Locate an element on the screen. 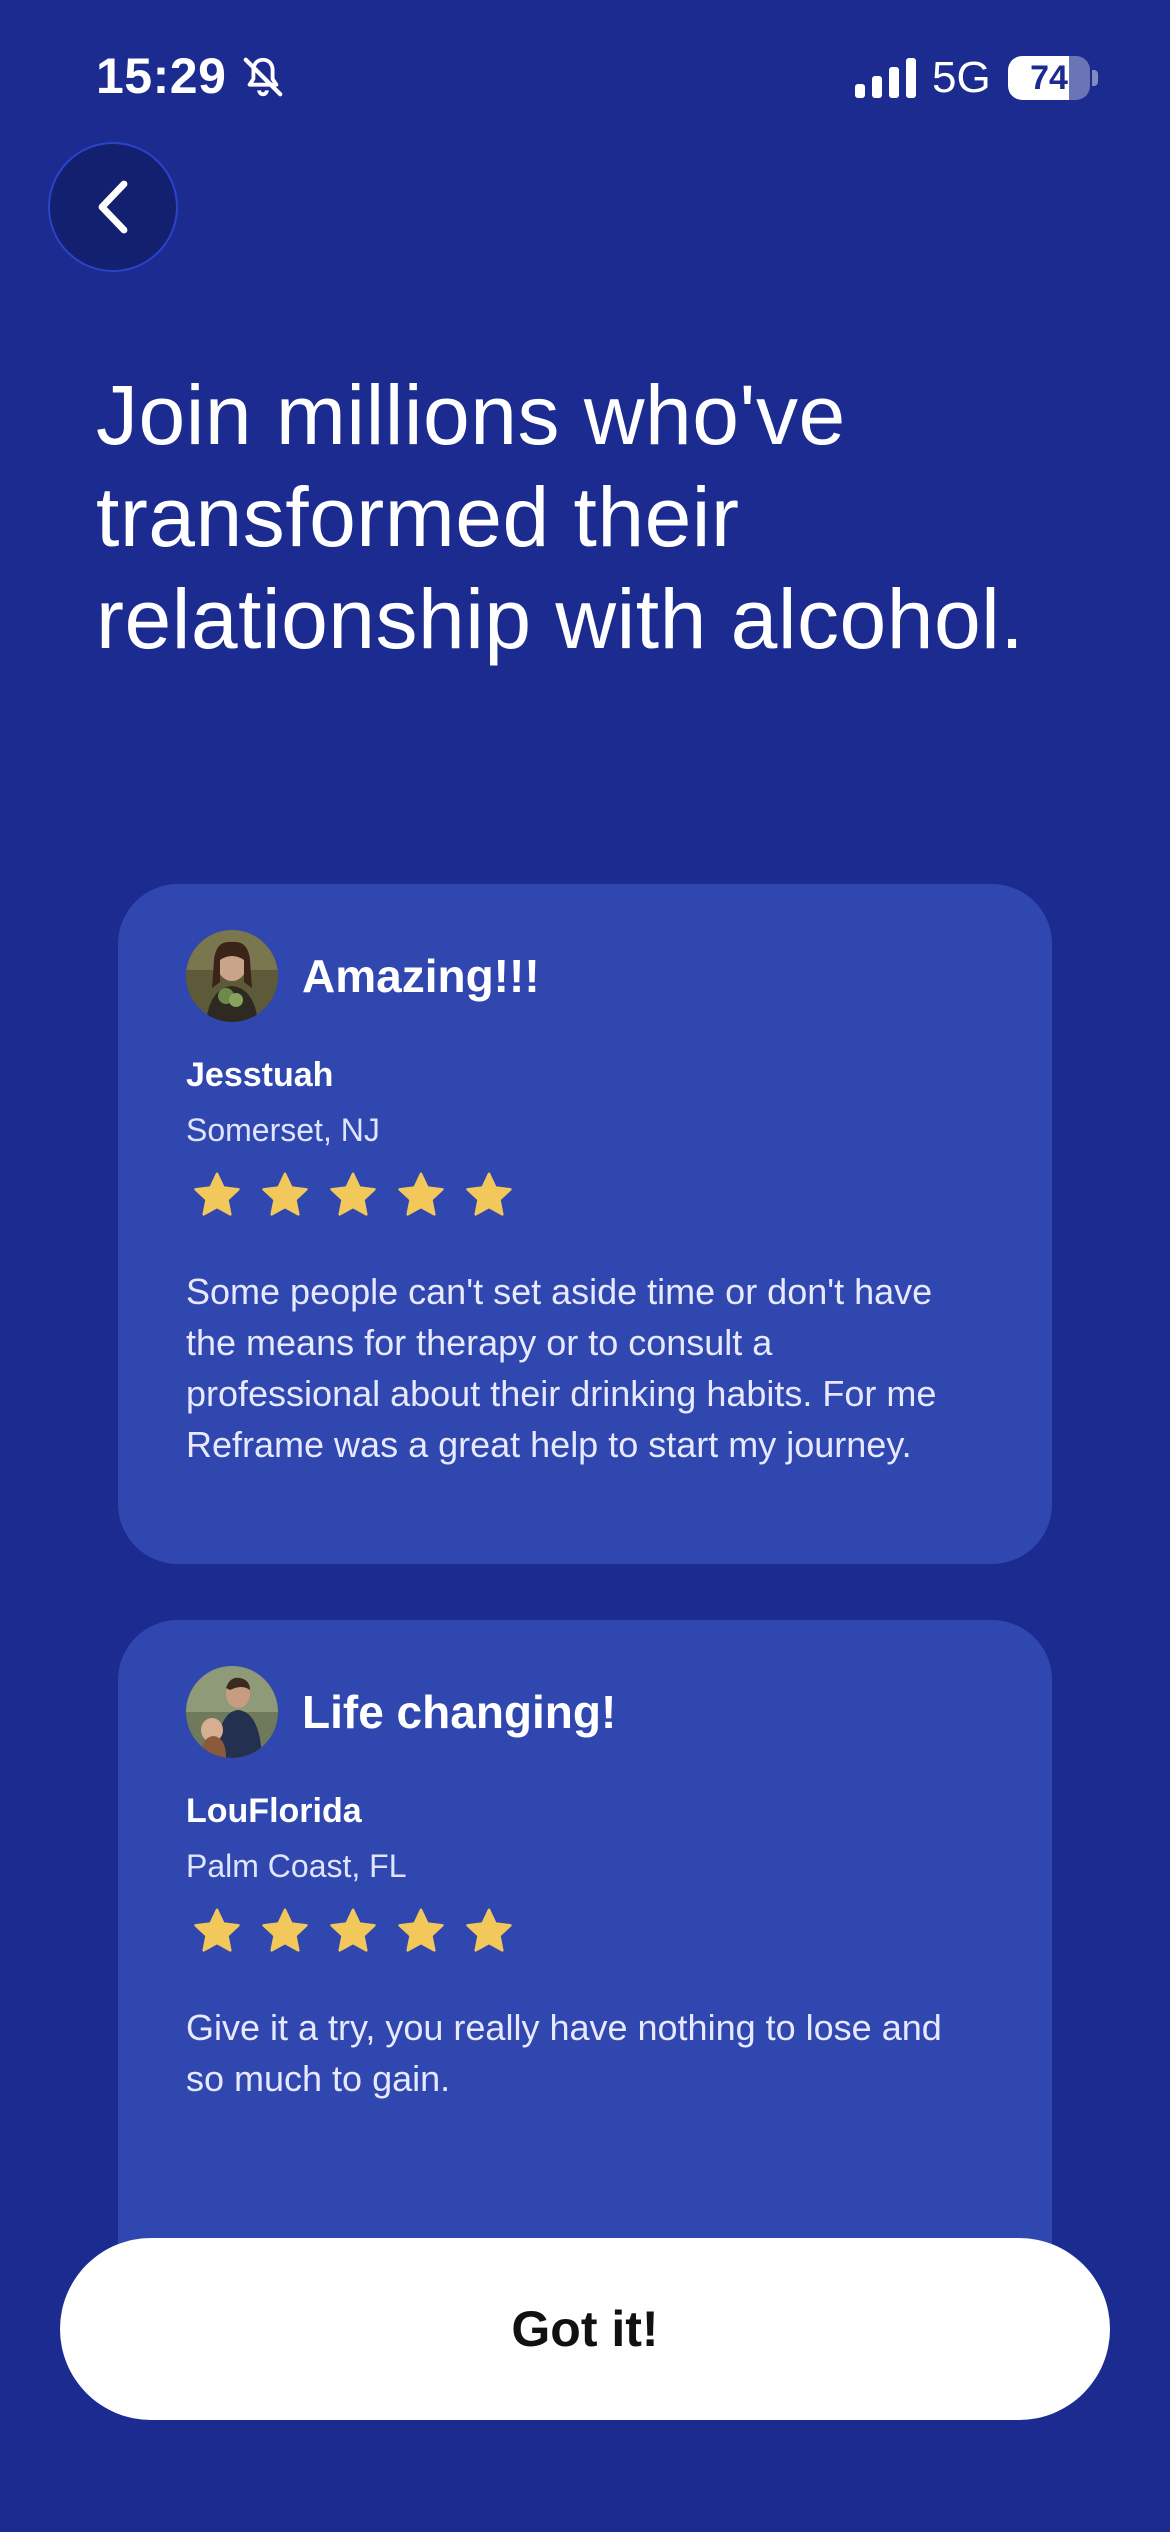  back-button is located at coordinates (113, 207).